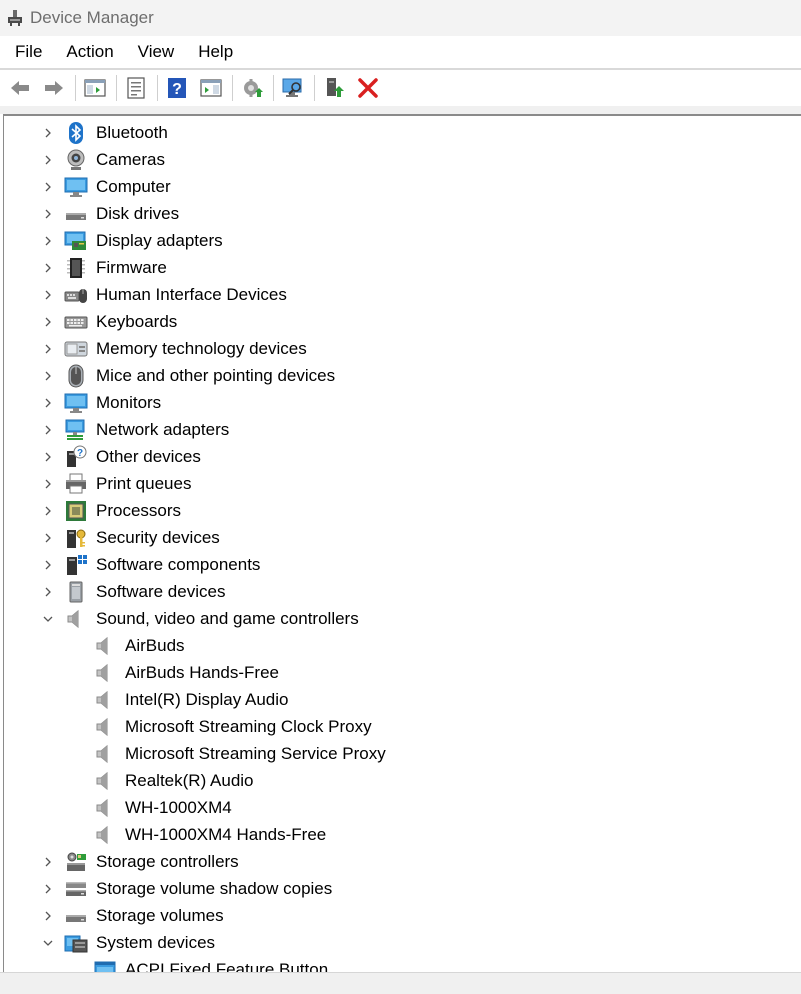 Image resolution: width=801 pixels, height=994 pixels. What do you see at coordinates (402, 888) in the screenshot?
I see `tree-category-storage-volume-shadow-copies: Storage volume shadow copies` at bounding box center [402, 888].